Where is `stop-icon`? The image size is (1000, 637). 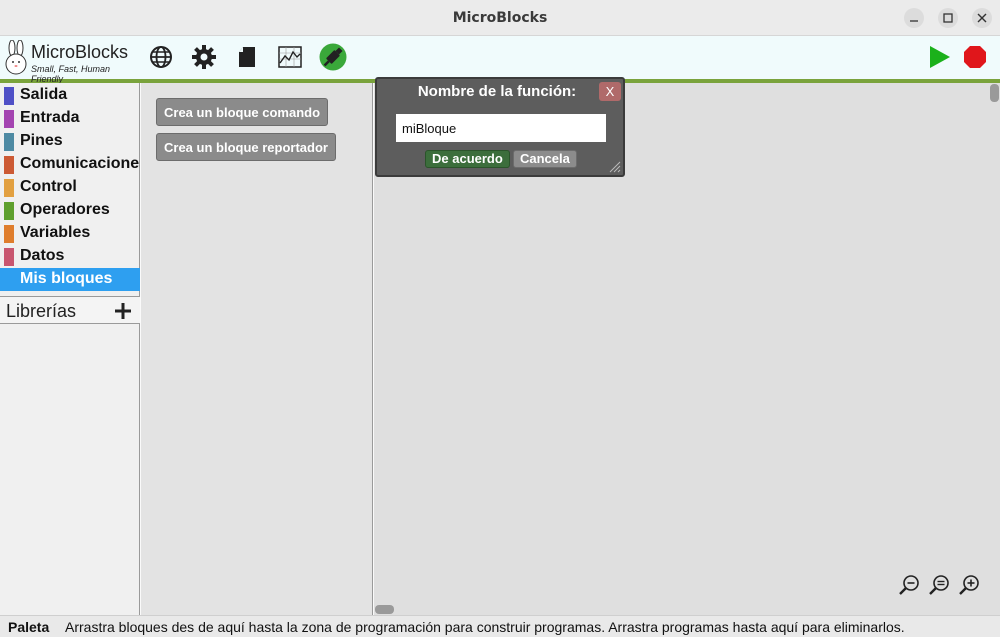 stop-icon is located at coordinates (975, 57).